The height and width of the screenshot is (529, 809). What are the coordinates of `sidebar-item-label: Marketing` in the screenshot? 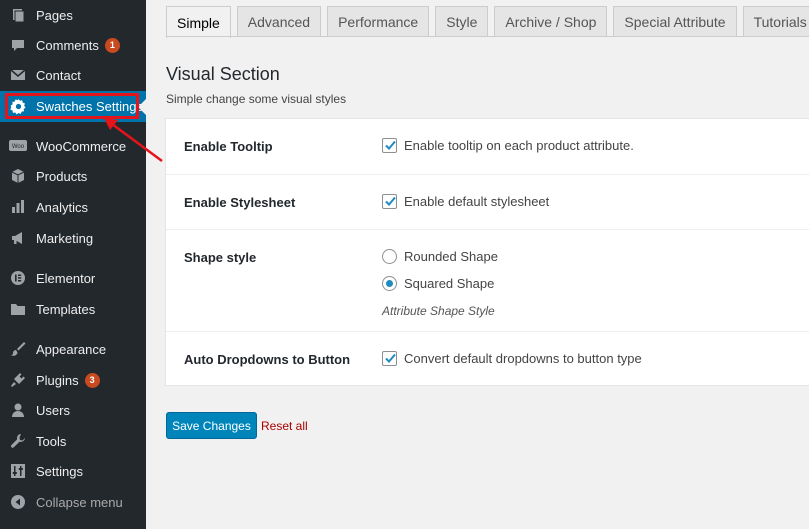 It's located at (65, 238).